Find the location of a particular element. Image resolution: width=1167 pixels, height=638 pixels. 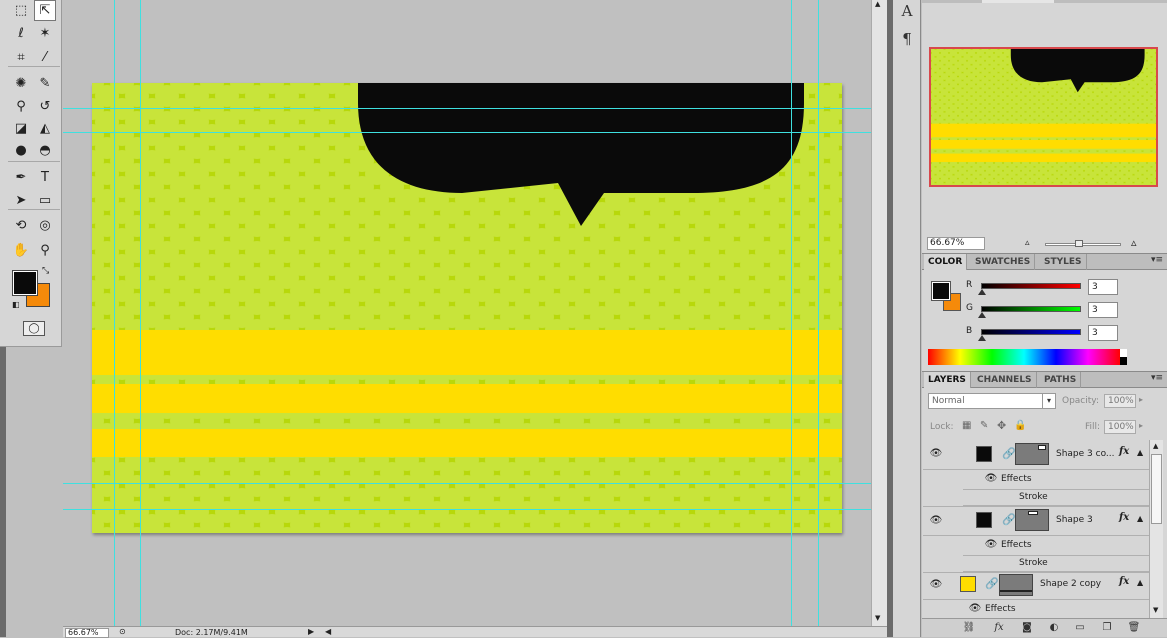

red-slider-caret is located at coordinates (982, 292).